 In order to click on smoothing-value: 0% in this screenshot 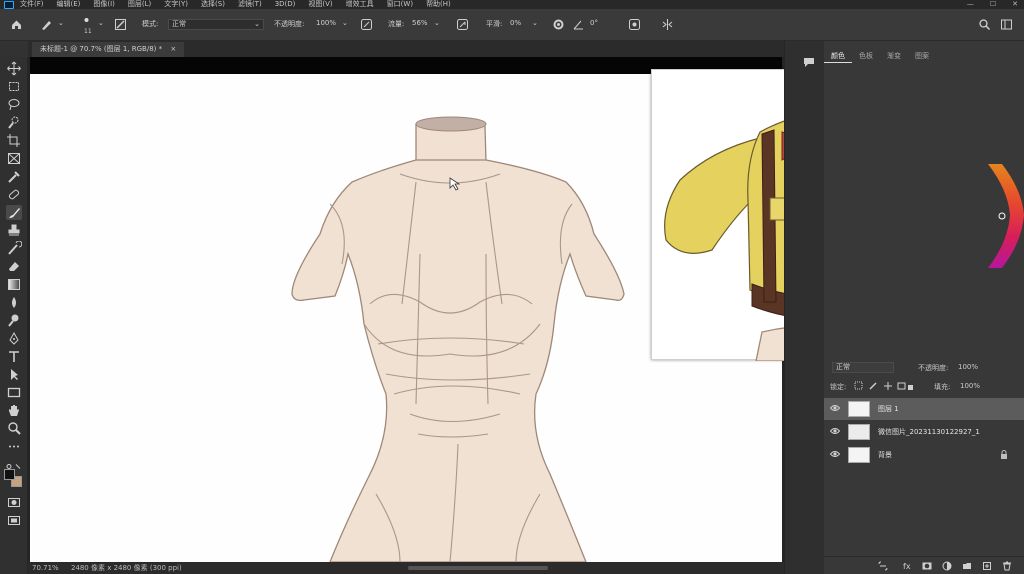, I will do `click(515, 23)`.